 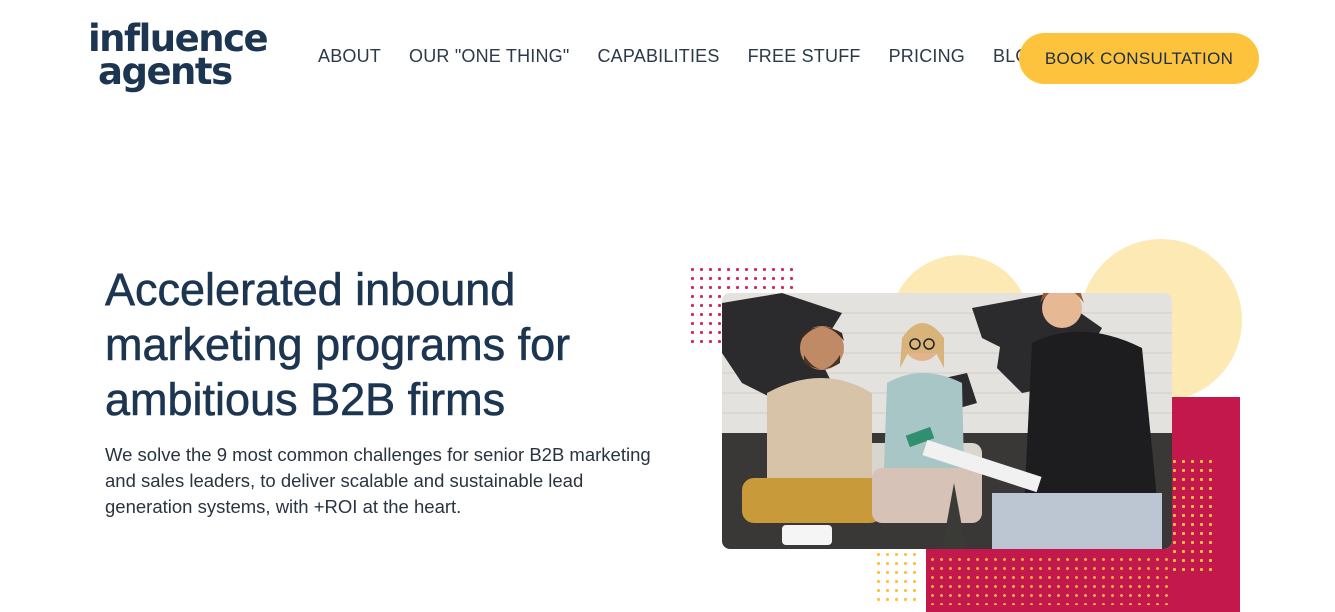 I want to click on logo: influence agents, so click(x=178, y=57).